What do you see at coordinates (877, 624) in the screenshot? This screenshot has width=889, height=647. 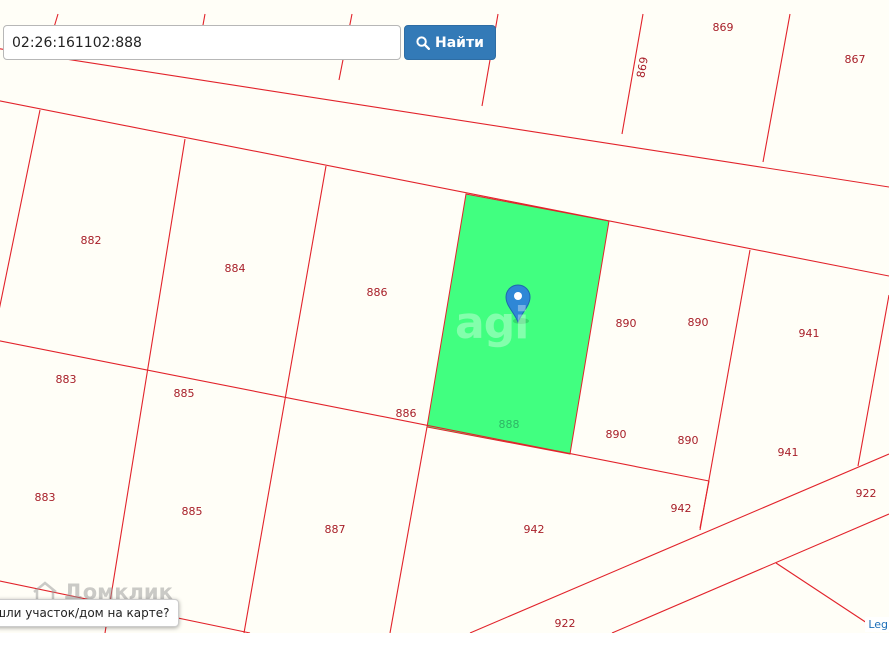 I see `legend-link: Leg` at bounding box center [877, 624].